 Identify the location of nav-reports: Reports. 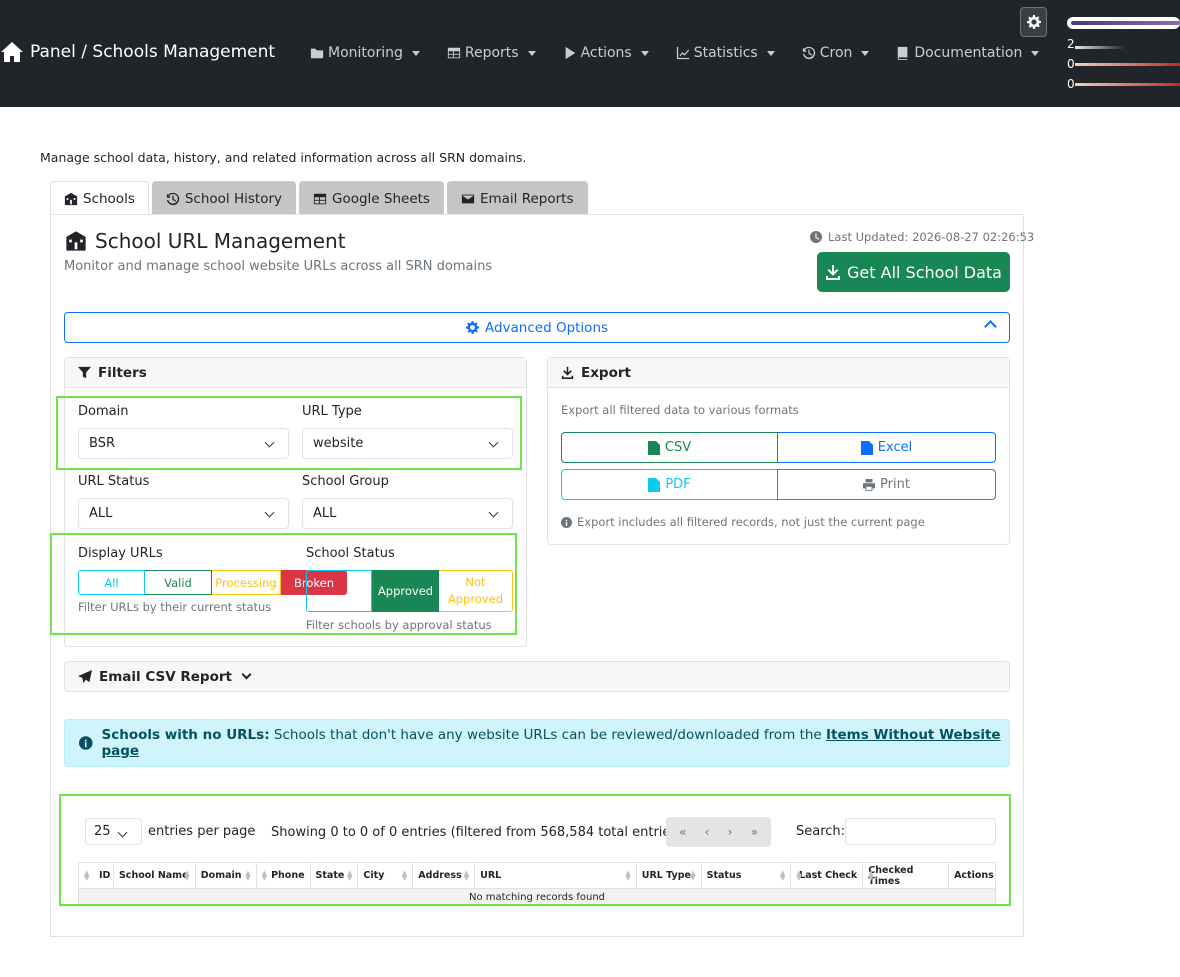
(491, 53).